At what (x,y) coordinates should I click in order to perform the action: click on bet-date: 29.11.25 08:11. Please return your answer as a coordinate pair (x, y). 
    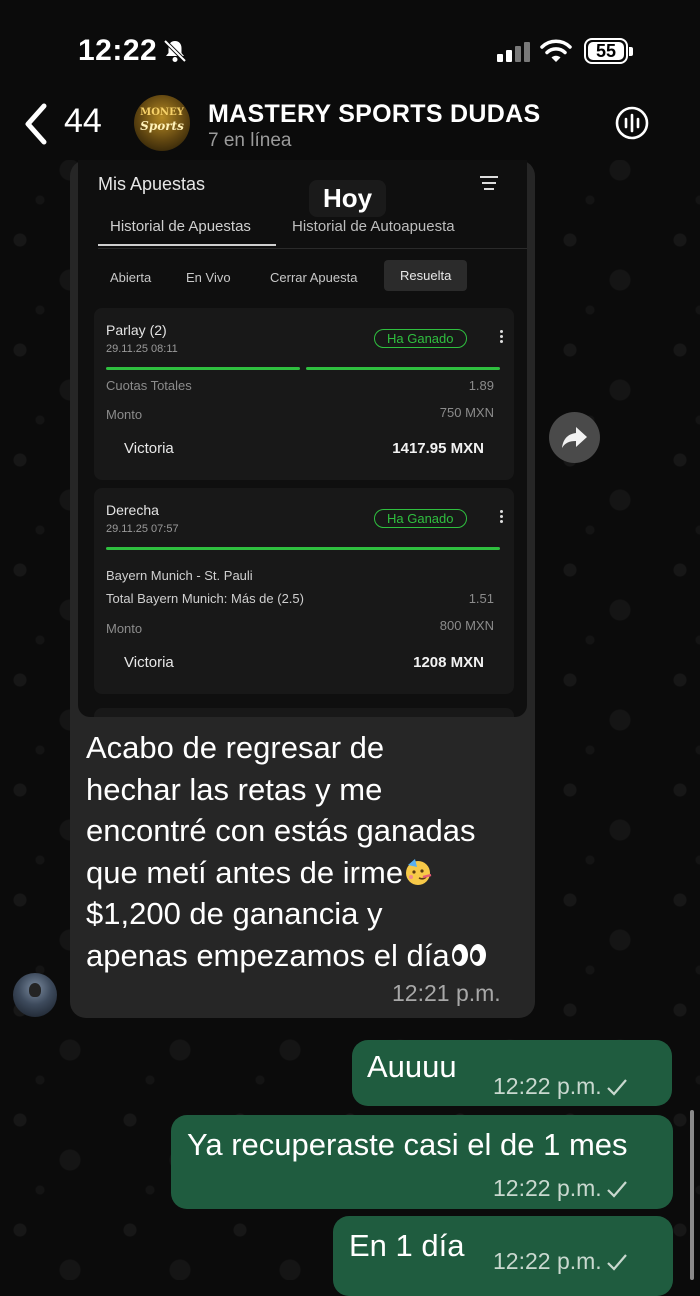
    Looking at the image, I should click on (142, 349).